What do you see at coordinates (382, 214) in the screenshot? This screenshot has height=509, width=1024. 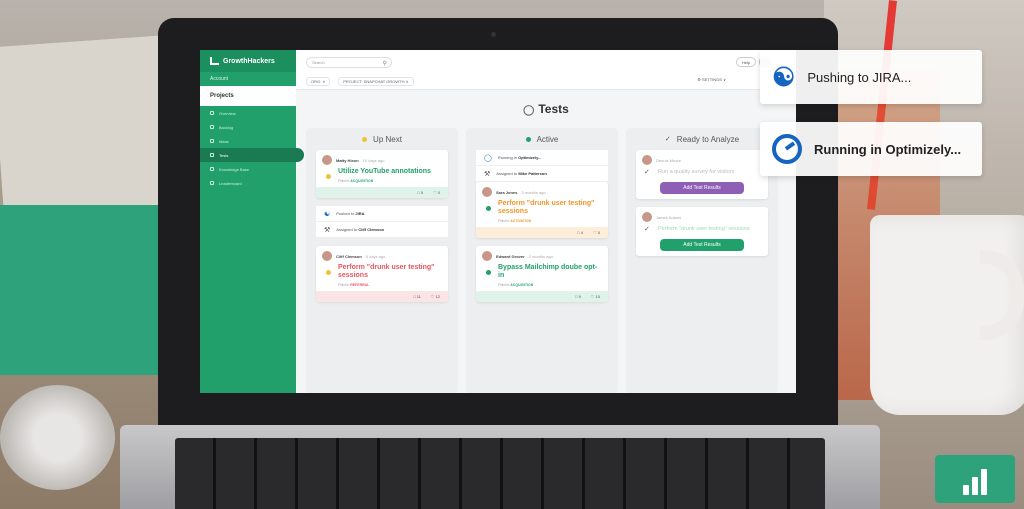 I see `jira-status-row: ☯ Pushed to JIRA` at bounding box center [382, 214].